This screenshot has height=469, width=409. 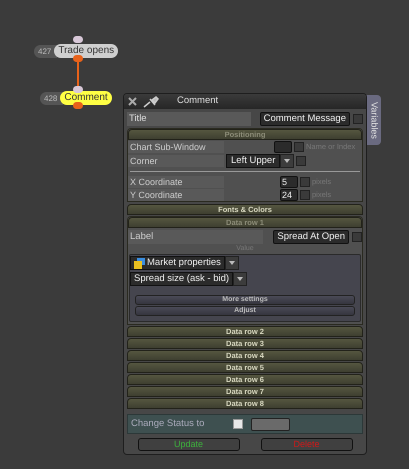 What do you see at coordinates (189, 444) in the screenshot?
I see `update-button: Update` at bounding box center [189, 444].